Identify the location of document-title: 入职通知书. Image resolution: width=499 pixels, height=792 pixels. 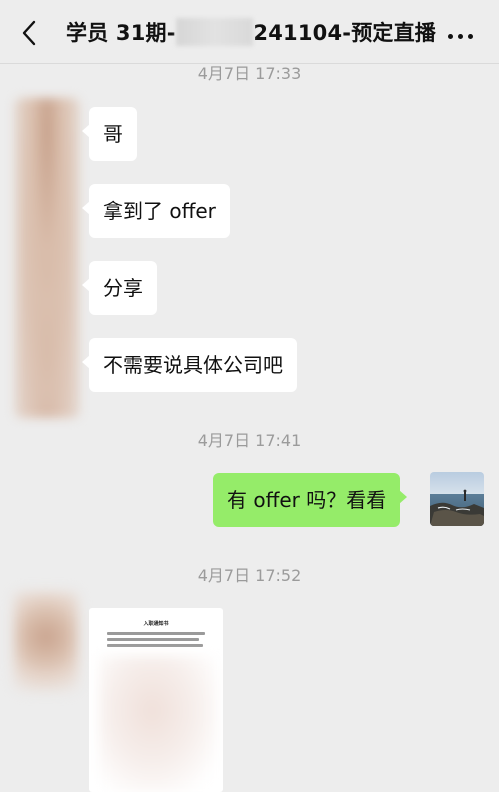
(156, 624).